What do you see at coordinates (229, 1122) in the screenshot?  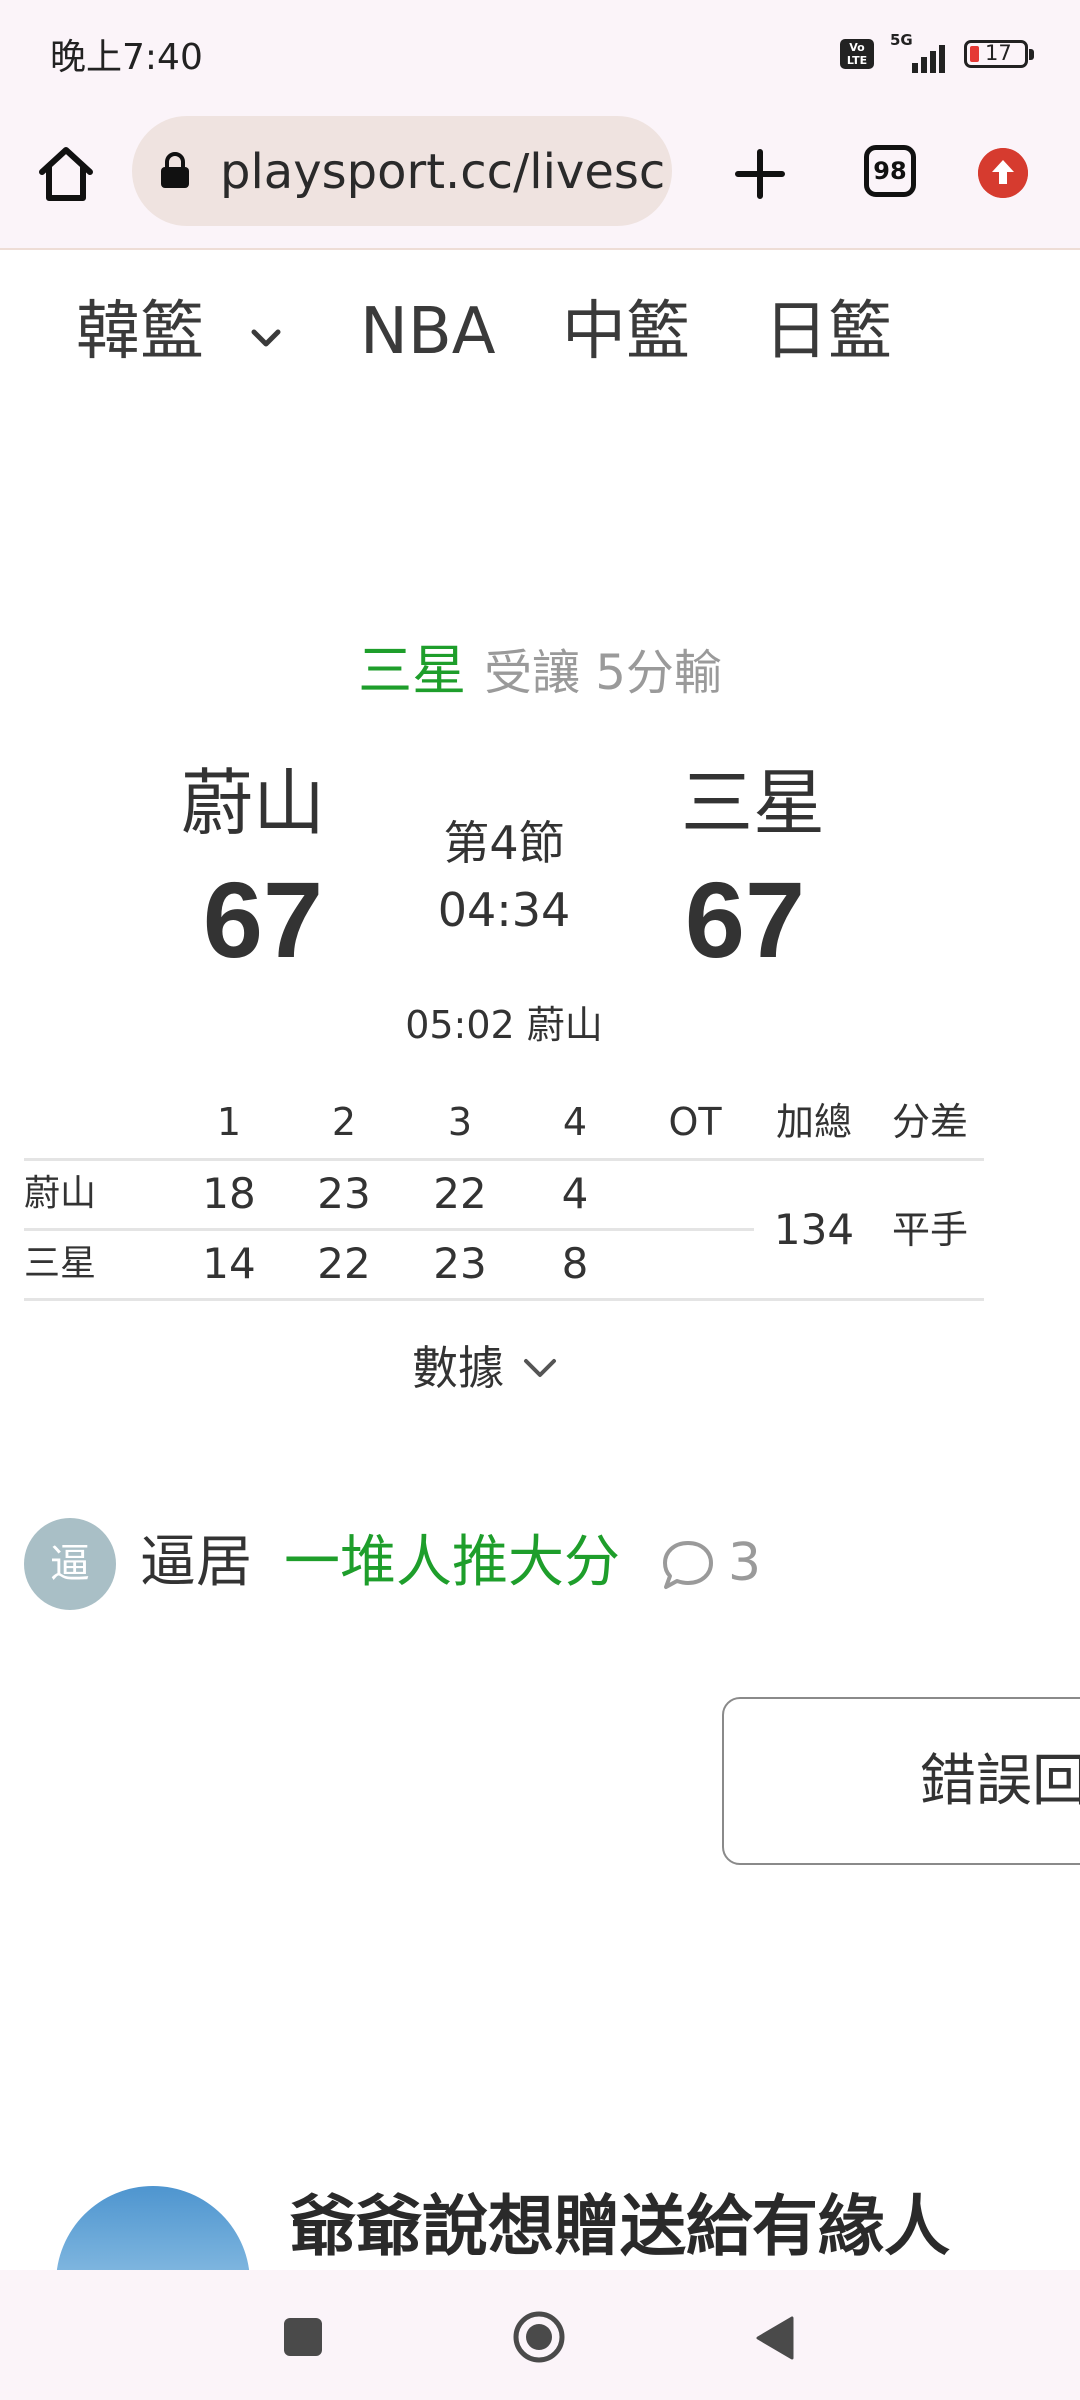 I see `table-header: 1` at bounding box center [229, 1122].